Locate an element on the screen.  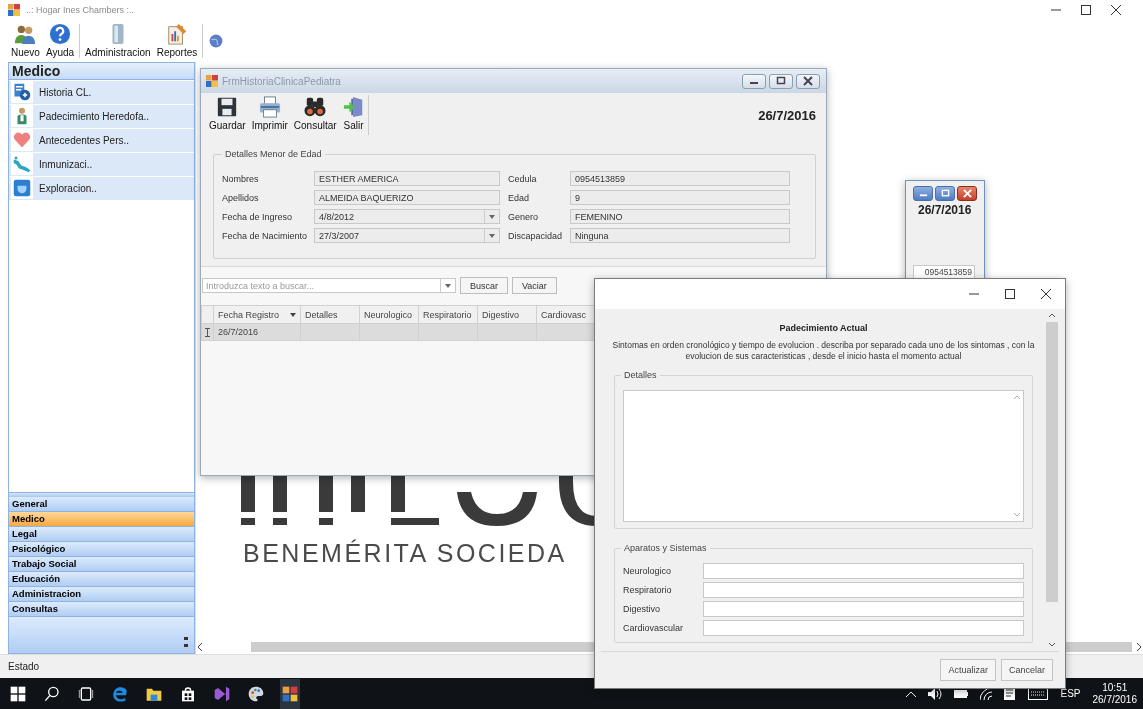
language-indicator: ESP is located at coordinates (1070, 693).